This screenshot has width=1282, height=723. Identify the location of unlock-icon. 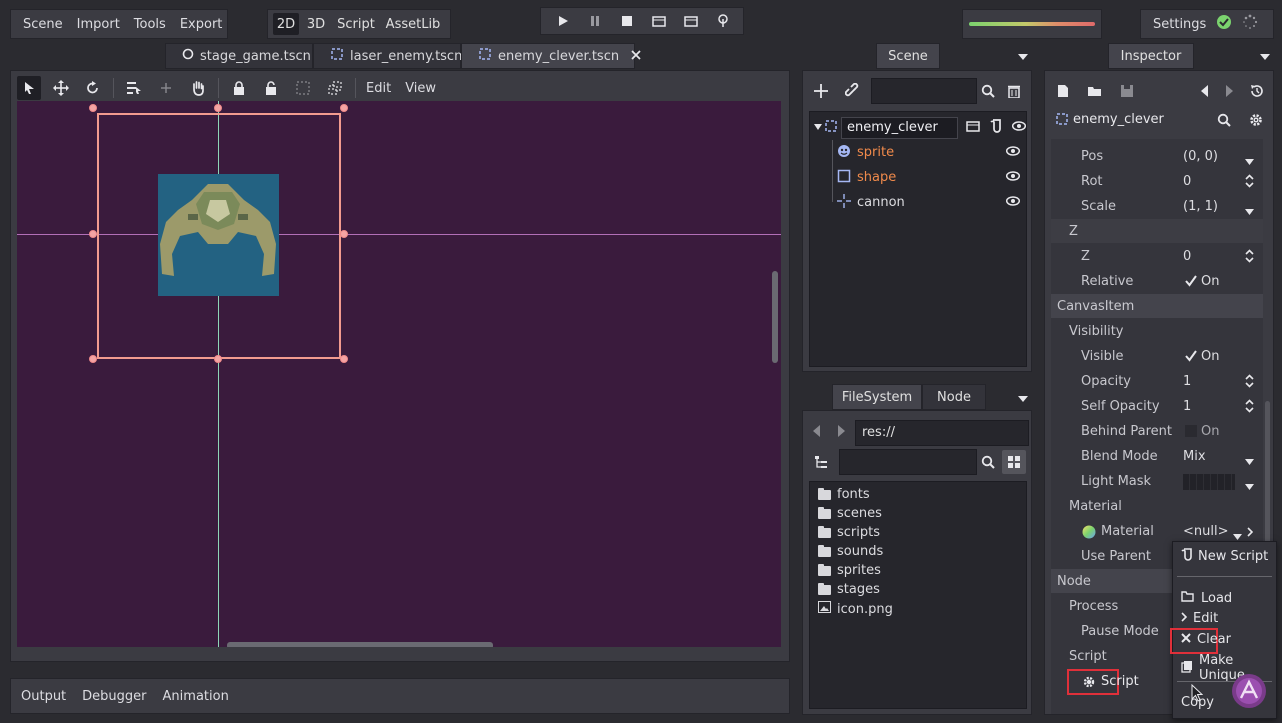
(271, 88).